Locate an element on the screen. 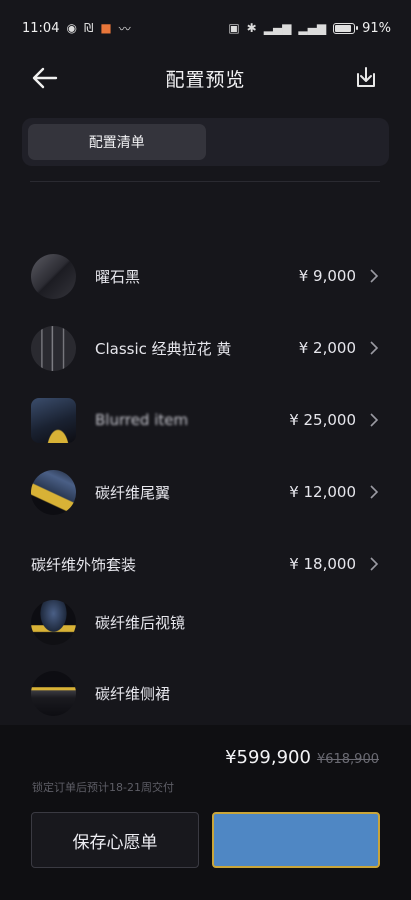  download-icon is located at coordinates (366, 77).